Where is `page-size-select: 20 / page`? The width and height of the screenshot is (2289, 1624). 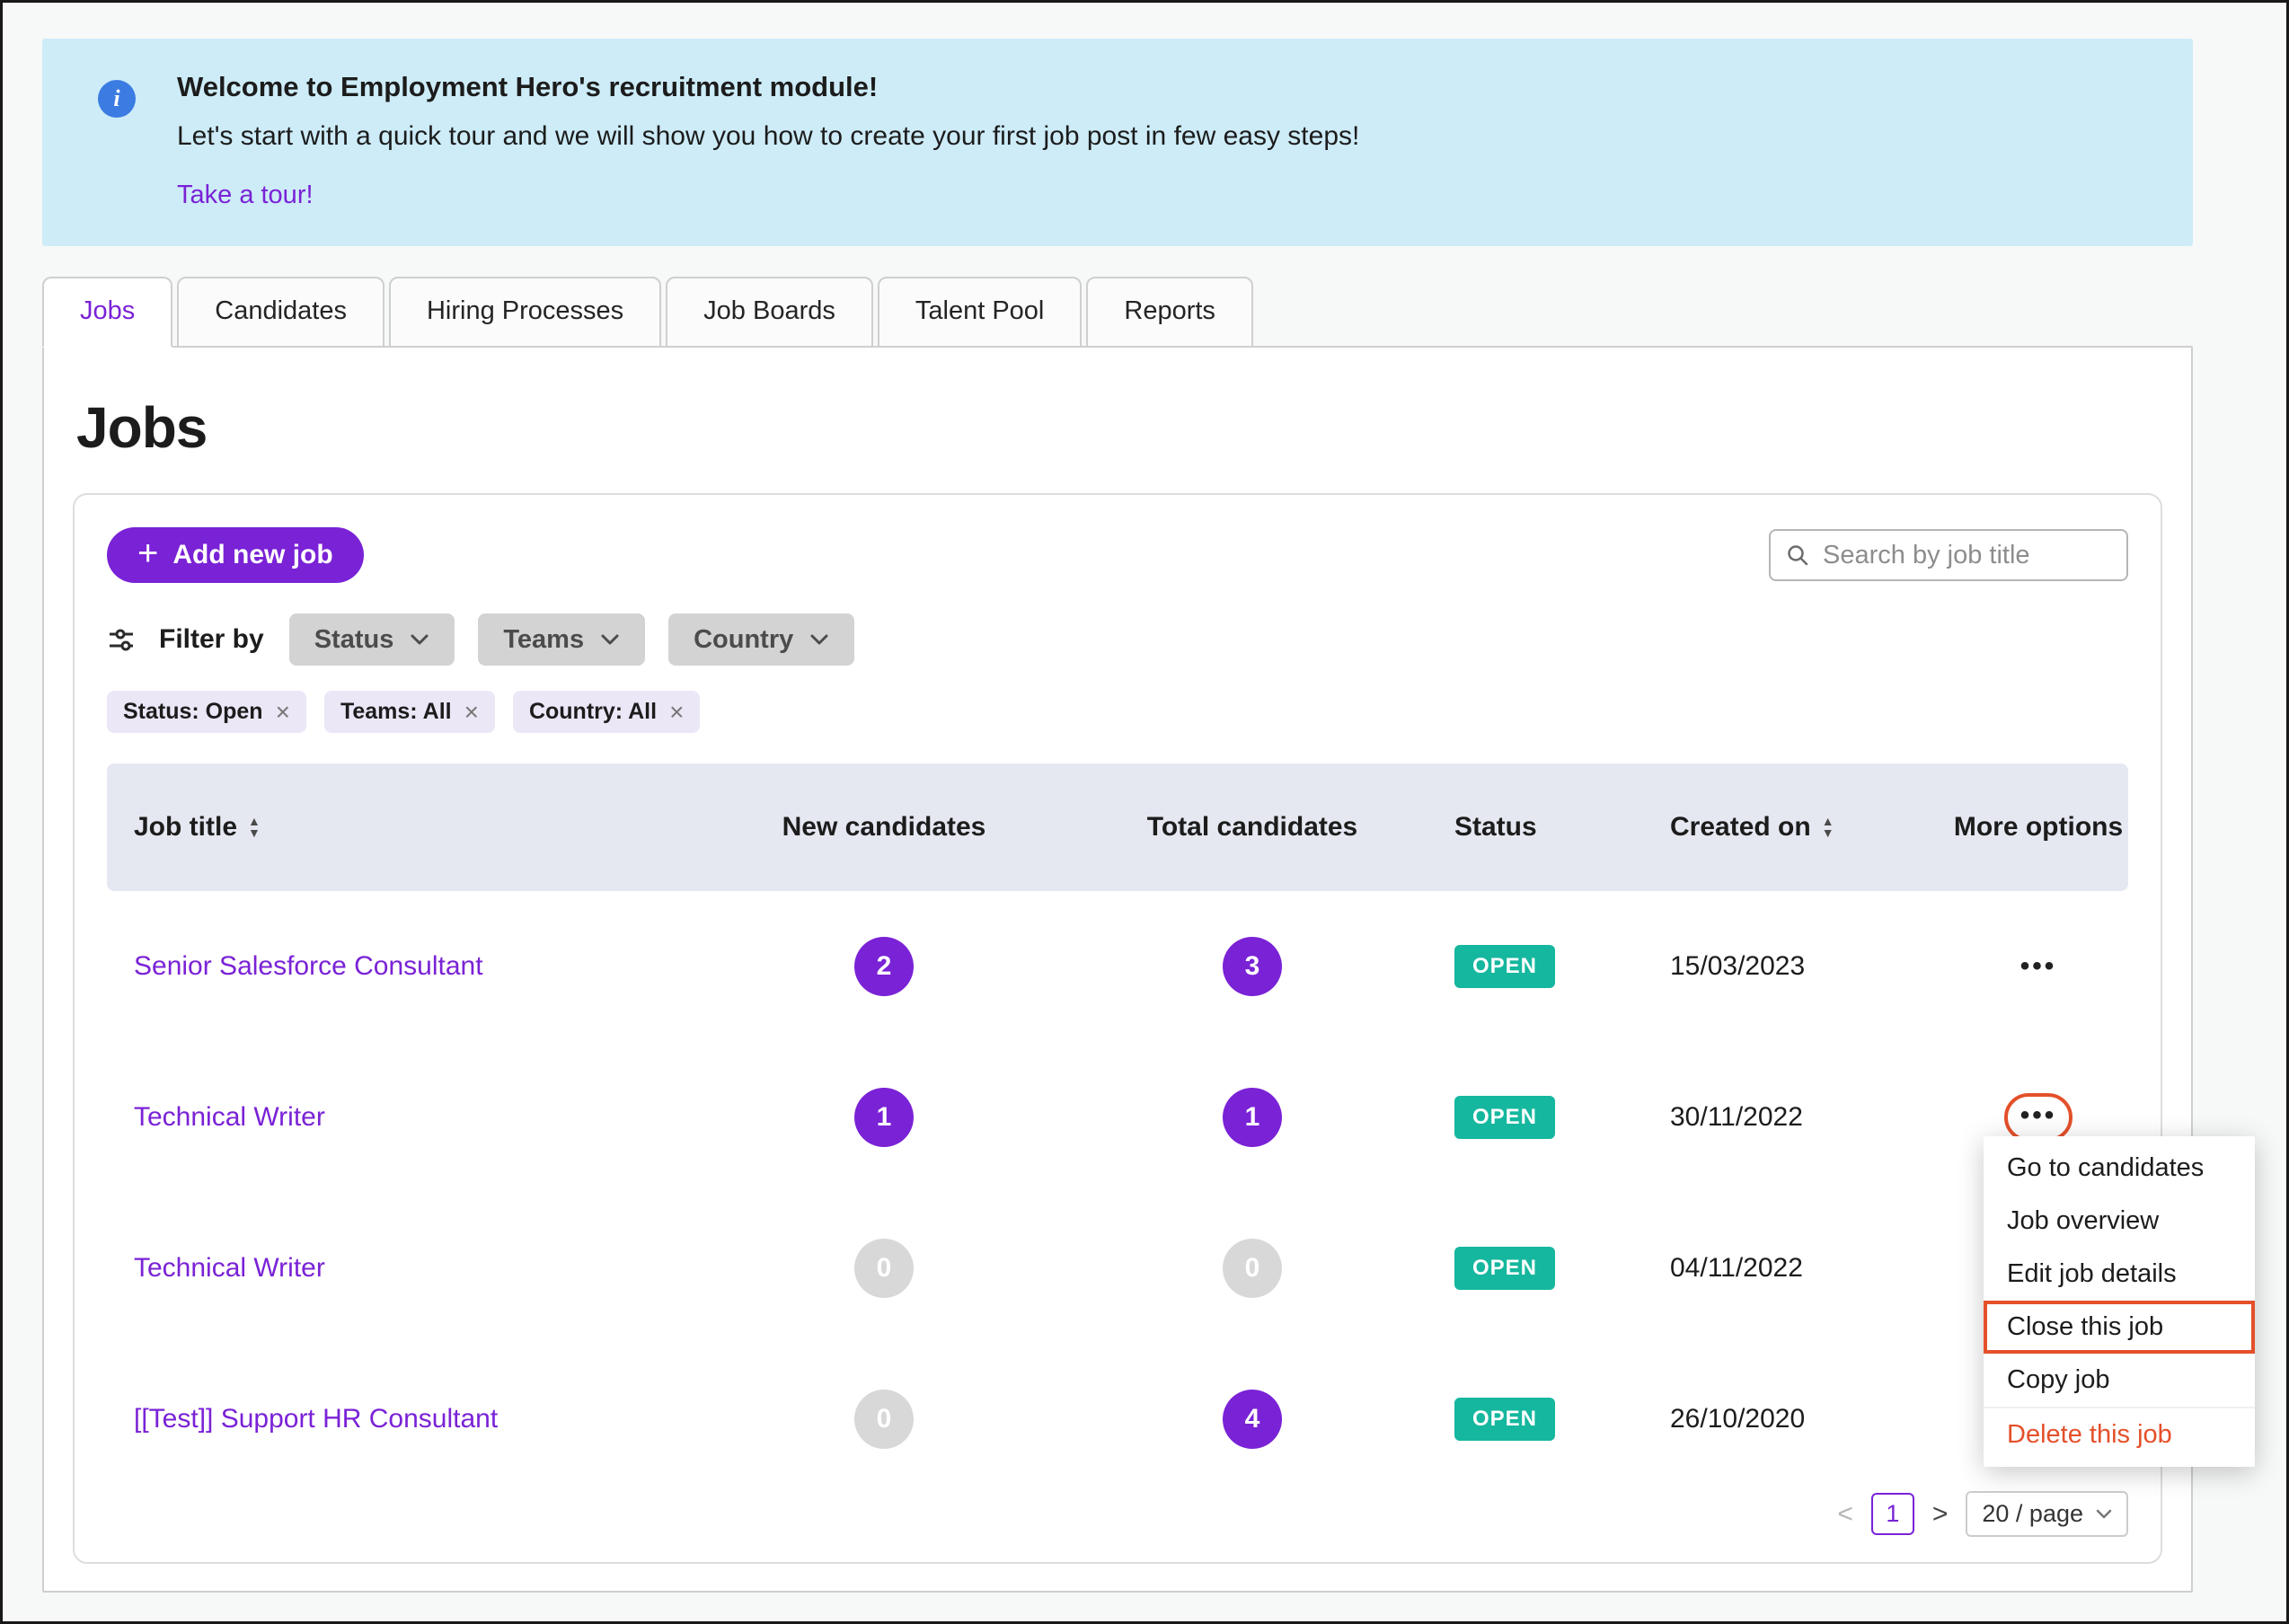
page-size-select: 20 / page is located at coordinates (2047, 1514).